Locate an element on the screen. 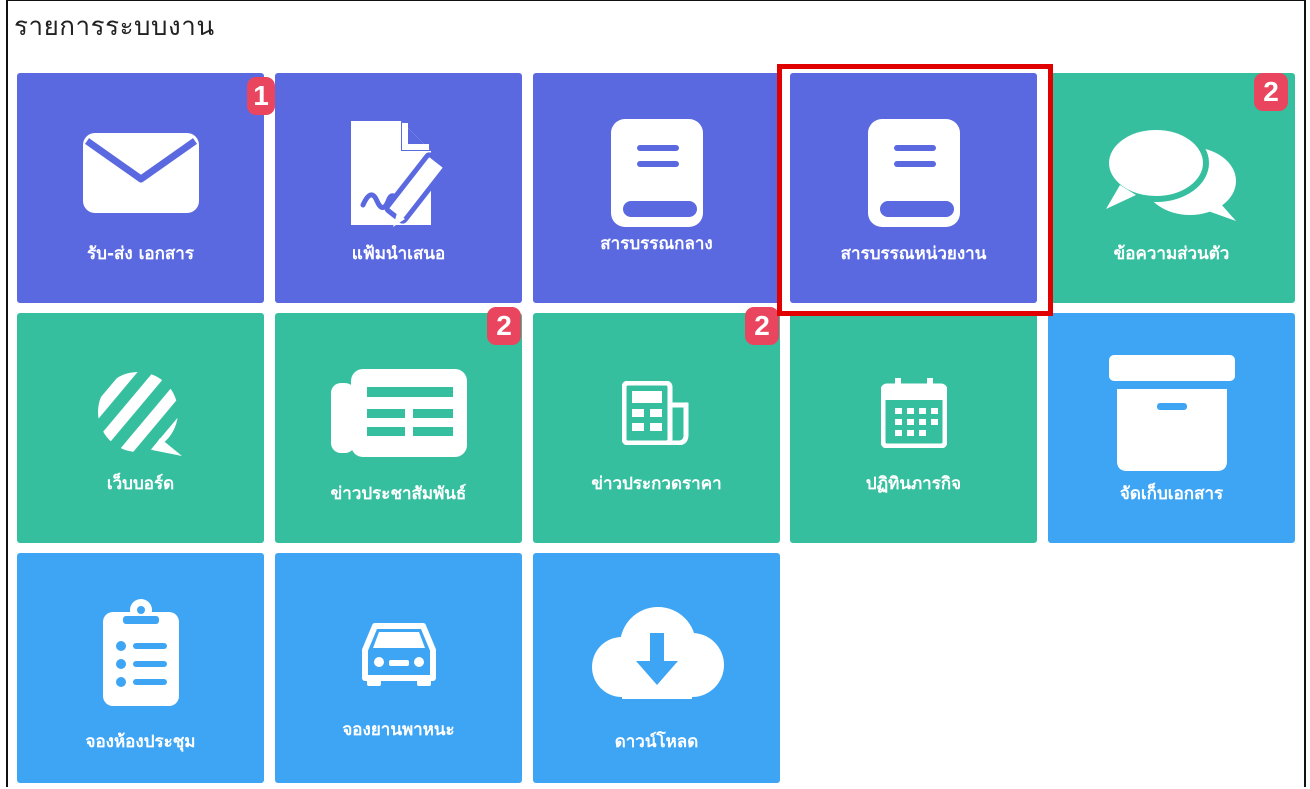 The width and height of the screenshot is (1310, 789). tile-label: จองยานพาหนะ is located at coordinates (398, 730).